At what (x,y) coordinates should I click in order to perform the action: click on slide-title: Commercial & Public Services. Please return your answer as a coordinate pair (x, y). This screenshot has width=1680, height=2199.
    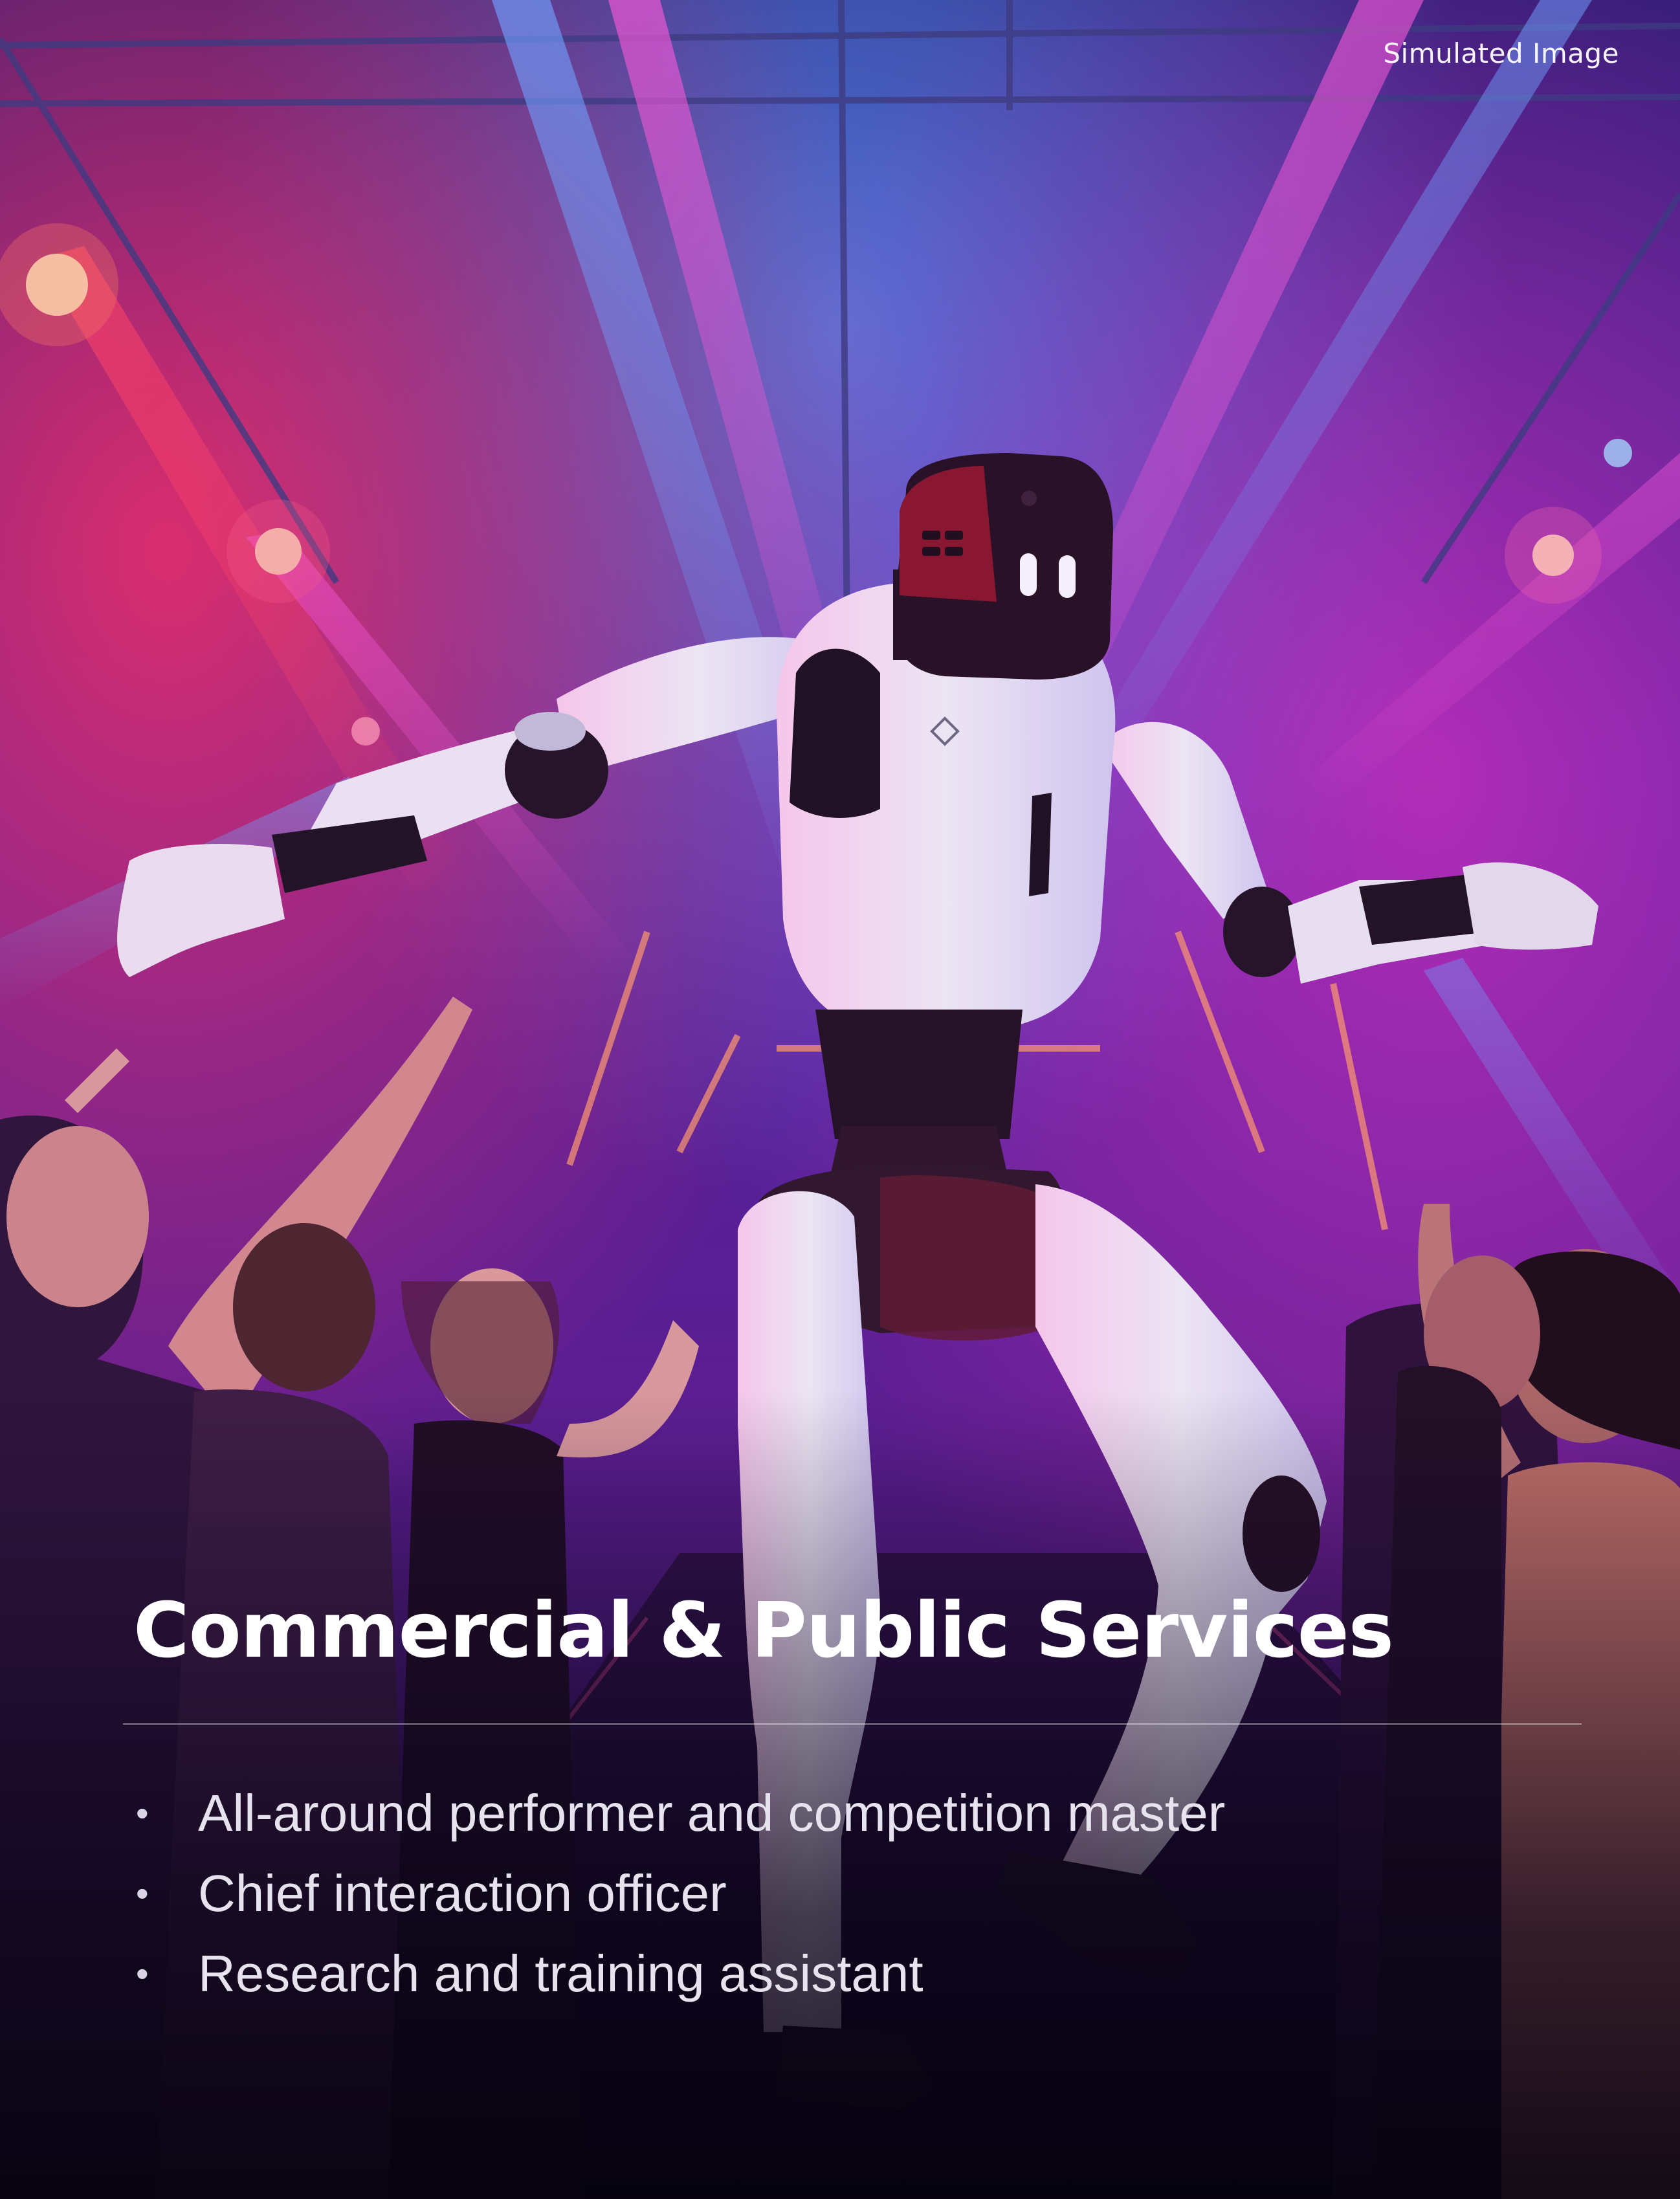
    Looking at the image, I should click on (764, 1630).